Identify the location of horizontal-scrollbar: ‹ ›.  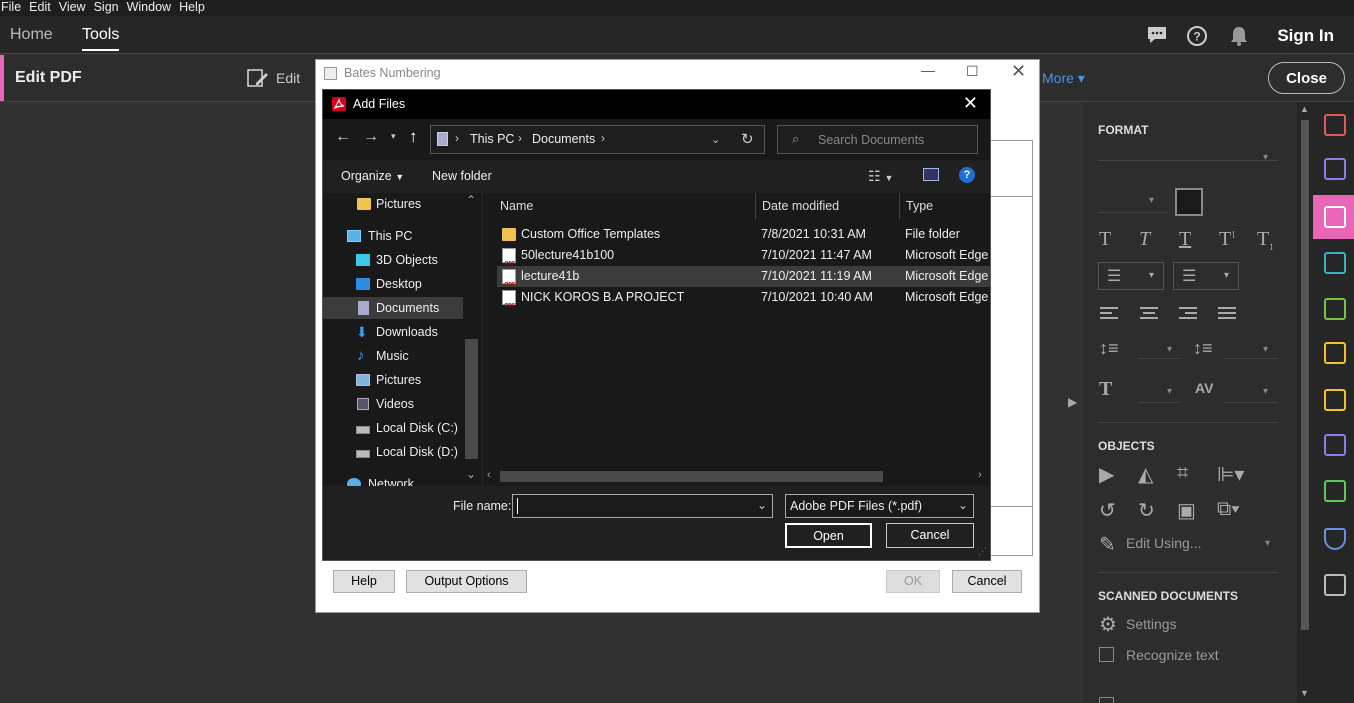
(736, 476).